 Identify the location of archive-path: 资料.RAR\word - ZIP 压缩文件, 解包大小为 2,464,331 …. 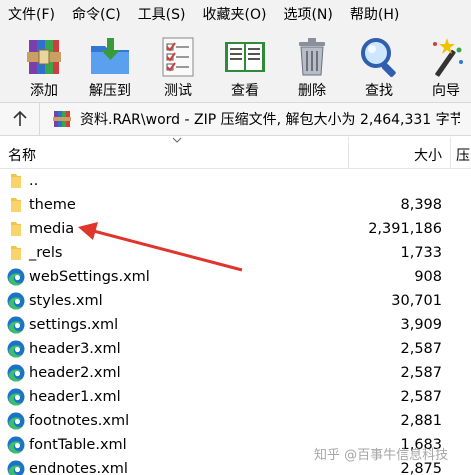
(270, 120).